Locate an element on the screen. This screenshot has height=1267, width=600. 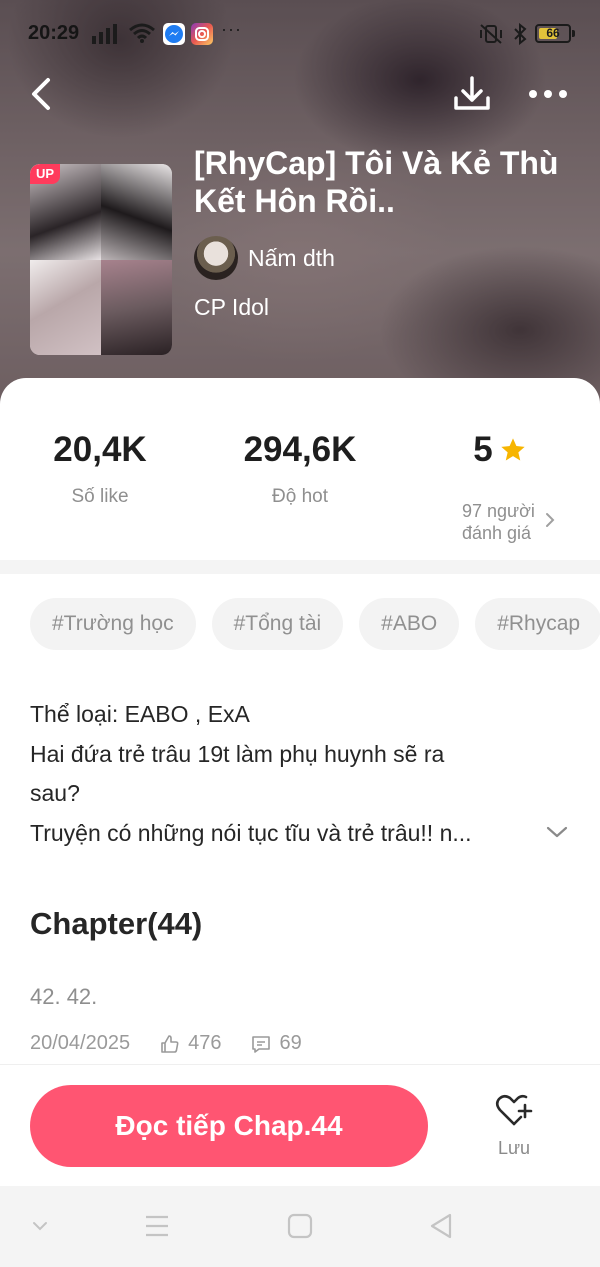
battery-level: 66 is located at coordinates (553, 33).